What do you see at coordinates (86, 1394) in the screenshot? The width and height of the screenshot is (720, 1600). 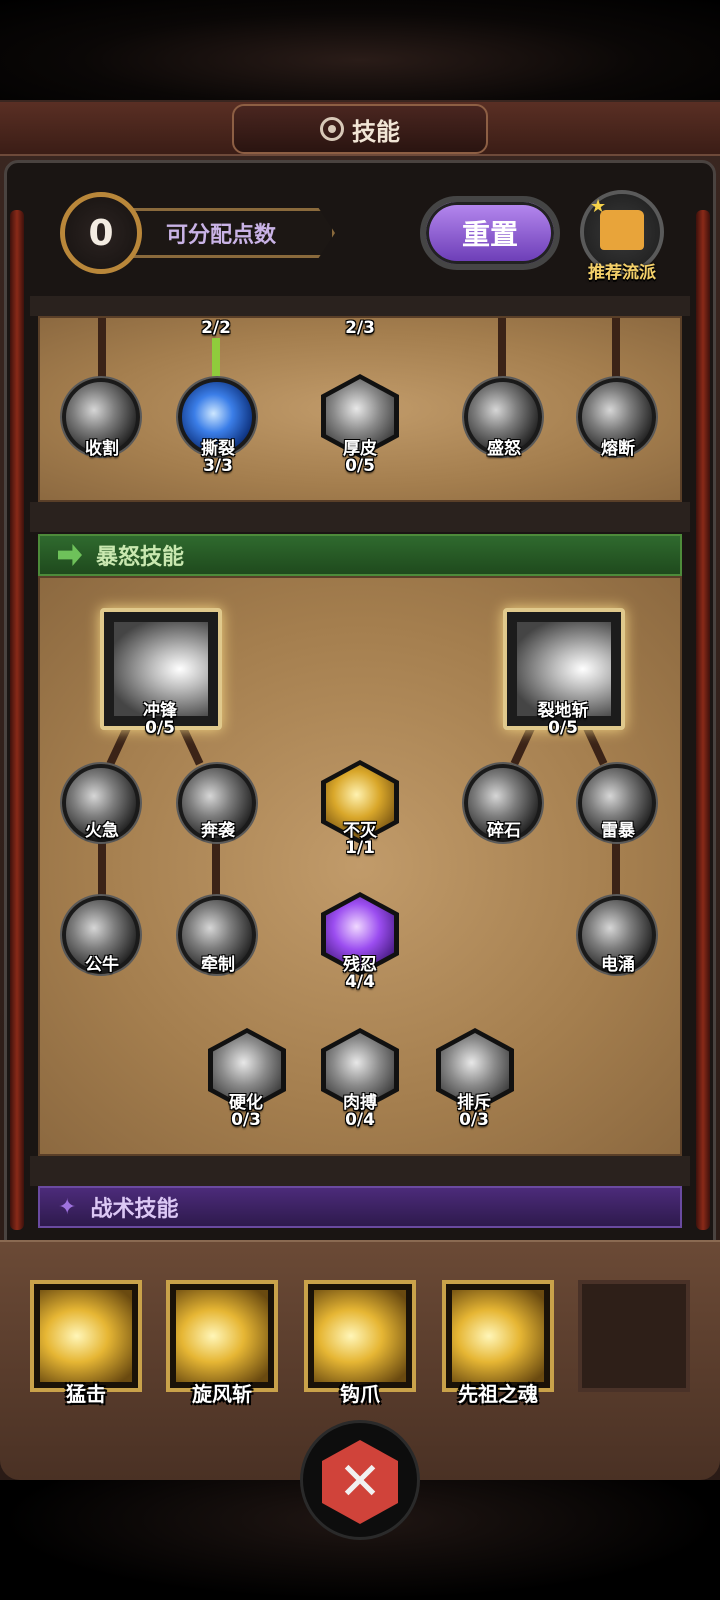 I see `tactic-skill-name: 猛击` at bounding box center [86, 1394].